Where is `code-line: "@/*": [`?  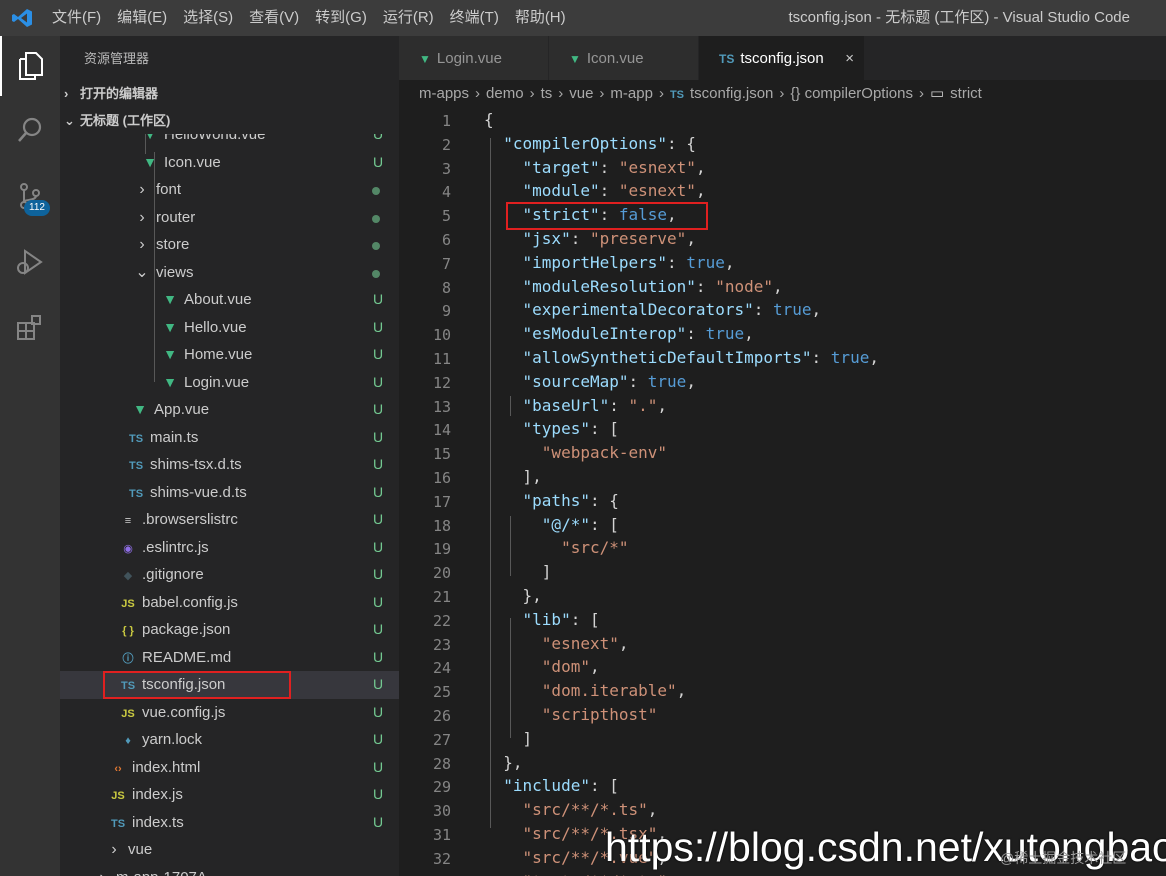
code-line: "@/*": [ is located at coordinates (551, 524).